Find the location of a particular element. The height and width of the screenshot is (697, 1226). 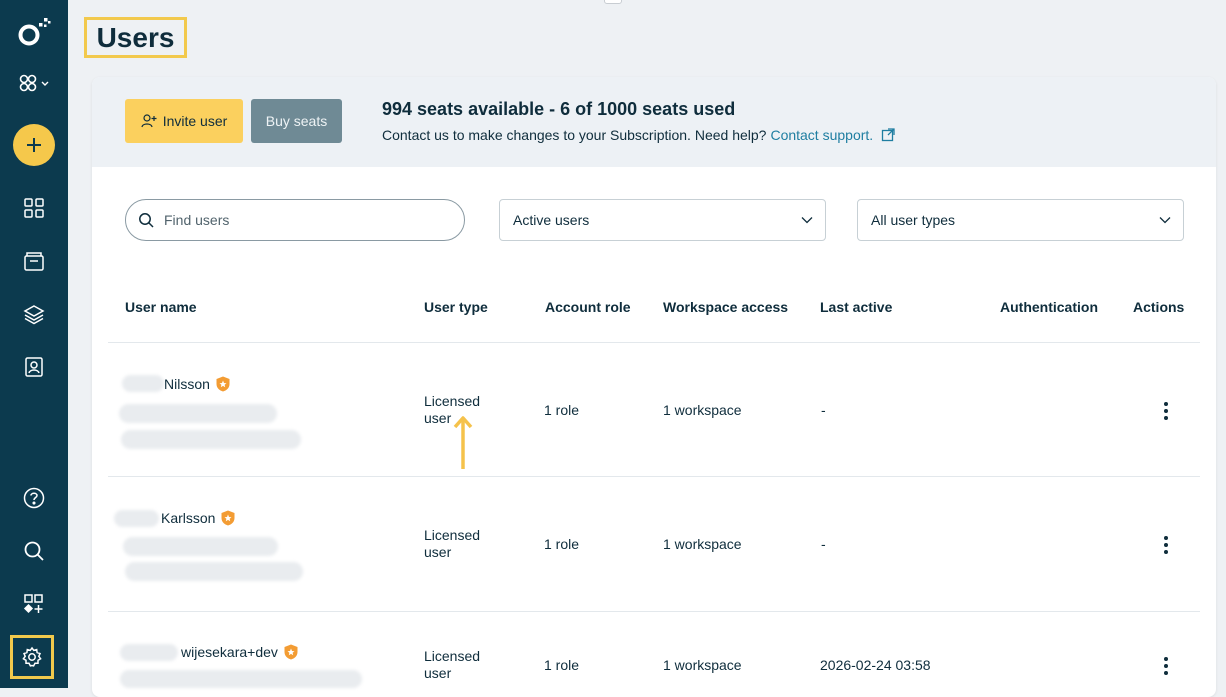

column-header-last-active: Last active is located at coordinates (856, 307).